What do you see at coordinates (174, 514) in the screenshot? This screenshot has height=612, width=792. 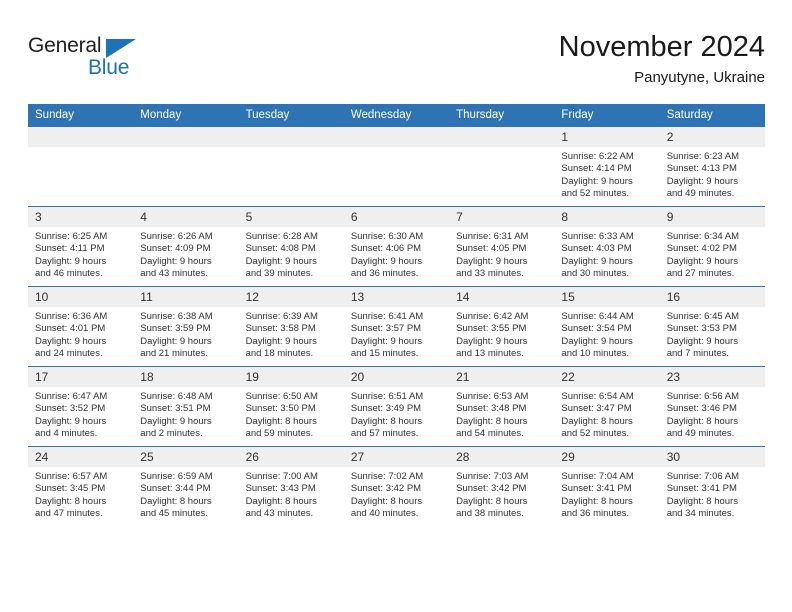 I see `daylight-text-line2: and 45 minutes.` at bounding box center [174, 514].